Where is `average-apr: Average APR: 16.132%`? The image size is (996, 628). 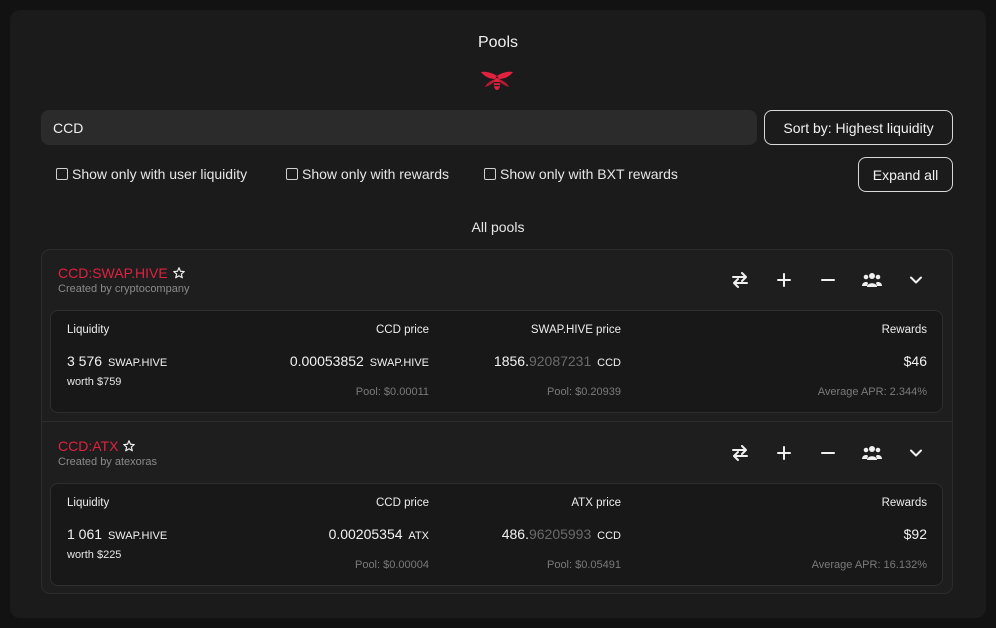
average-apr: Average APR: 16.132% is located at coordinates (869, 565).